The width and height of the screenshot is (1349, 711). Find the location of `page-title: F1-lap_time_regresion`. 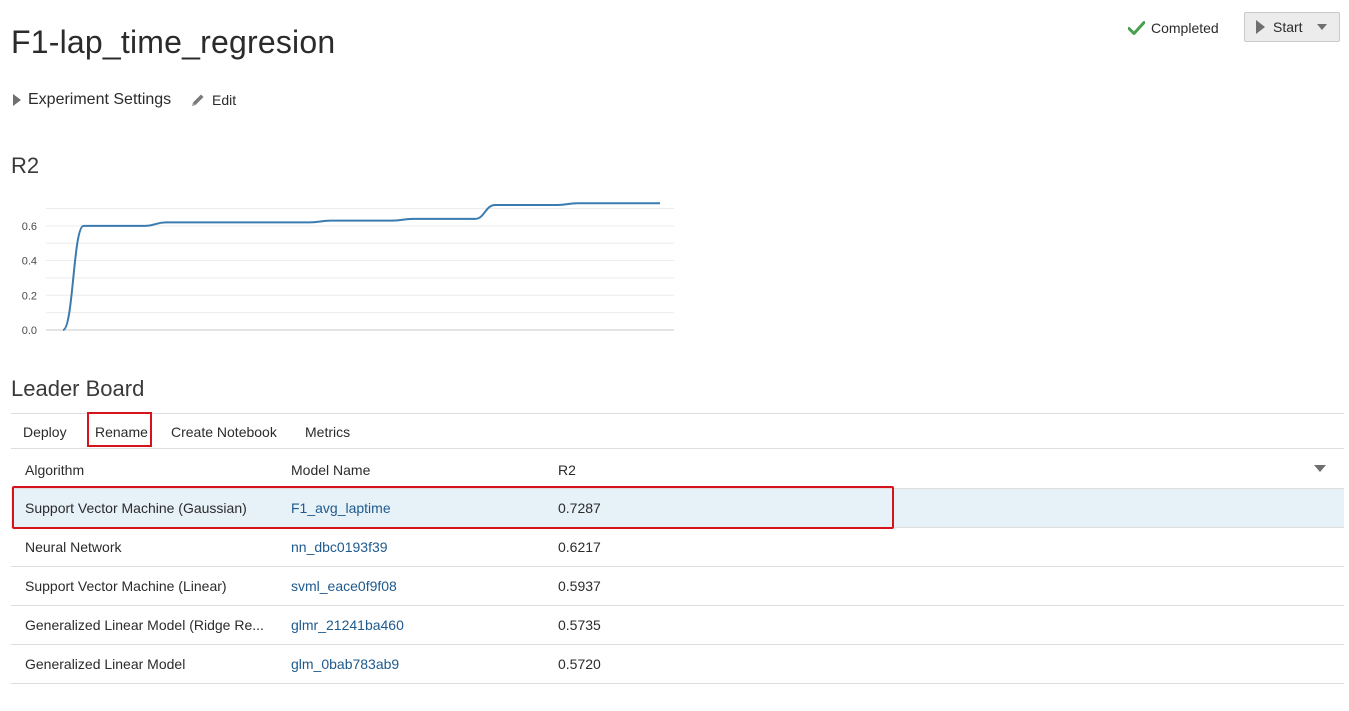

page-title: F1-lap_time_regresion is located at coordinates (173, 42).